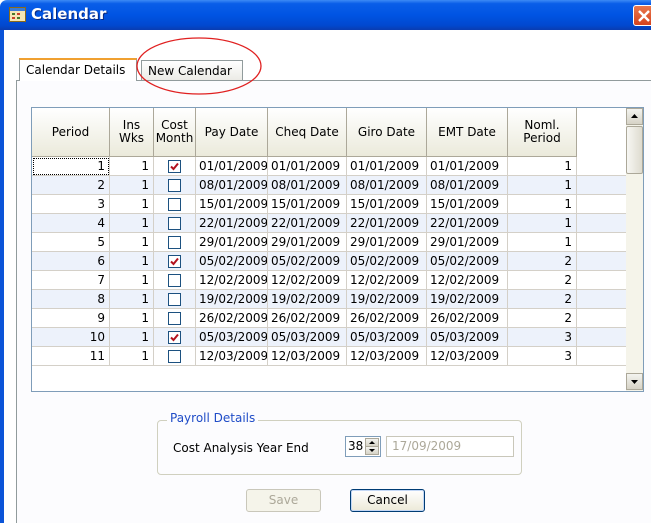 This screenshot has width=651, height=523. What do you see at coordinates (307, 185) in the screenshot?
I see `cheq-cell: 08/01/2009` at bounding box center [307, 185].